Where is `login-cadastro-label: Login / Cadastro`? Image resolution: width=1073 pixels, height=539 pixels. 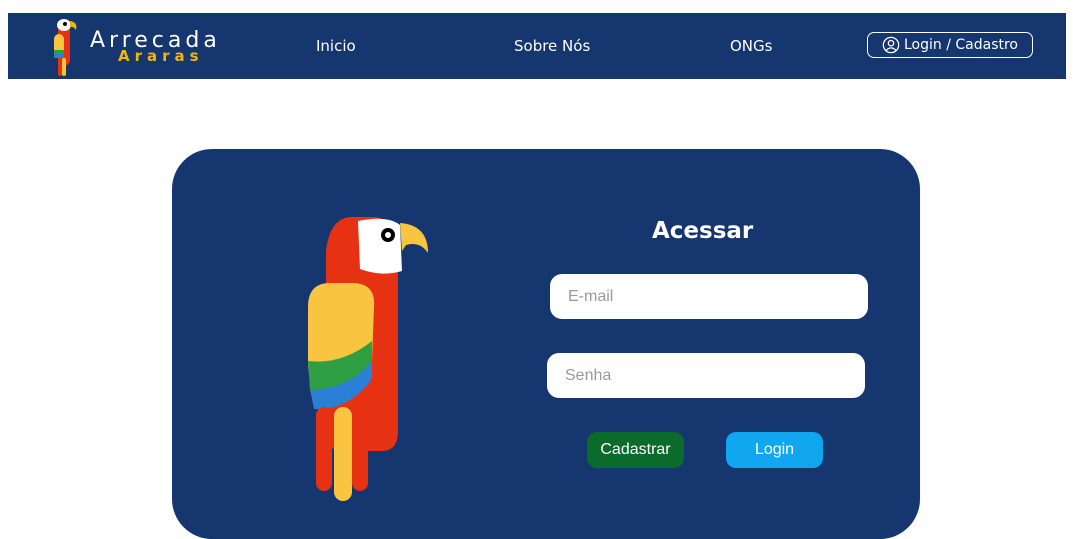 login-cadastro-label: Login / Cadastro is located at coordinates (960, 45).